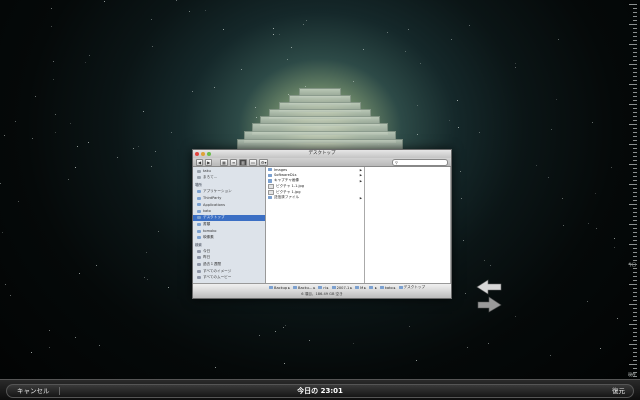 The height and width of the screenshot is (400, 640). I want to click on sidebar-item: taku, so click(229, 171).